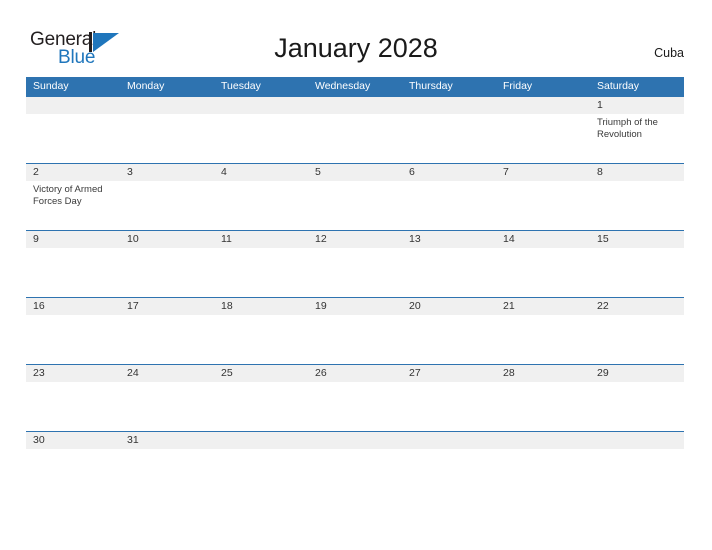 This screenshot has height=550, width=712. Describe the element at coordinates (449, 172) in the screenshot. I see `day-cell-number: 6` at that location.